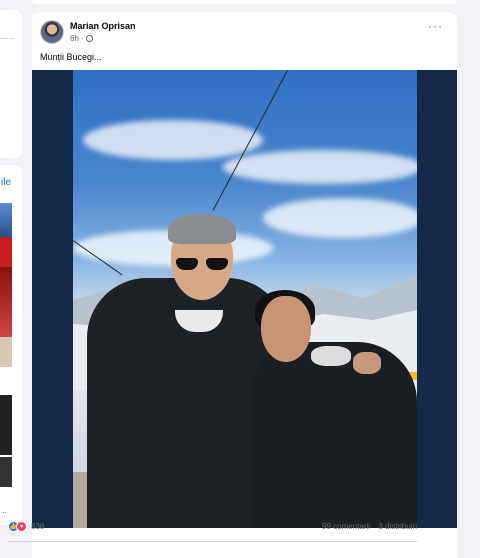  Describe the element at coordinates (346, 526) in the screenshot. I see `comments-count: 99 comentarii` at that location.